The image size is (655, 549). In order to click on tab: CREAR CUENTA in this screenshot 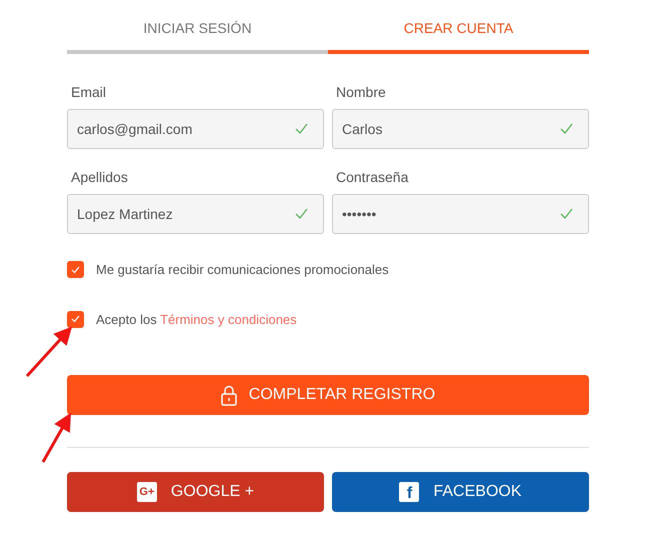, I will do `click(458, 27)`.